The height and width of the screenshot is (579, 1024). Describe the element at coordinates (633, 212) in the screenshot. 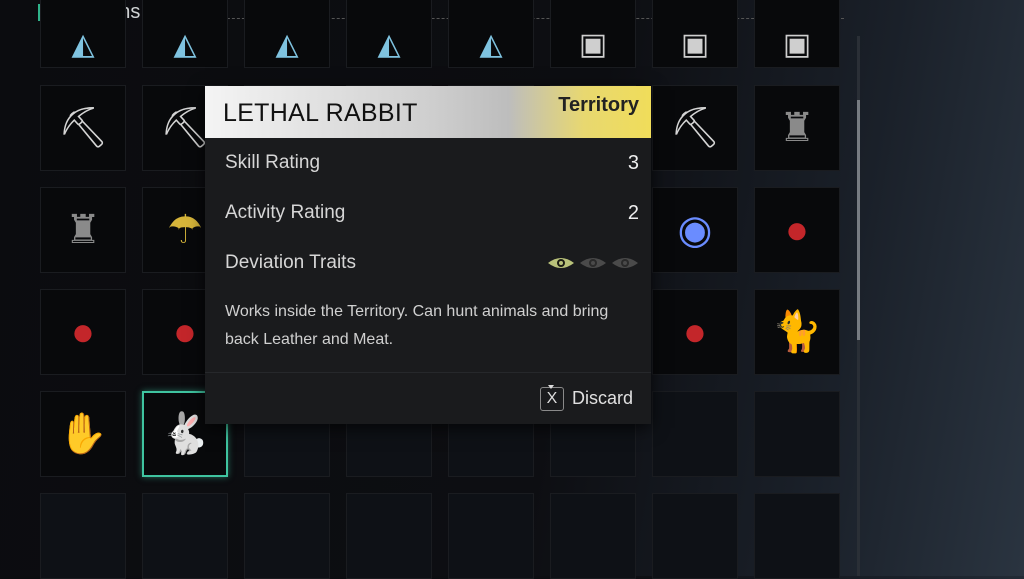

I see `stat-value: 2` at that location.